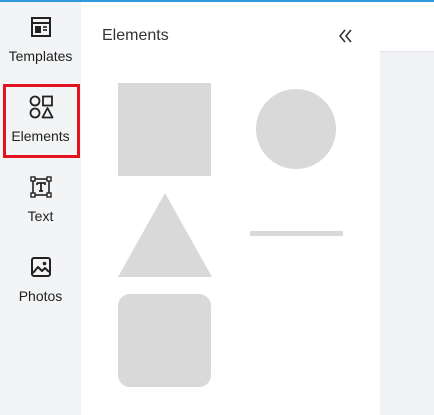 Image resolution: width=434 pixels, height=415 pixels. What do you see at coordinates (41, 107) in the screenshot?
I see `shapes-icon` at bounding box center [41, 107].